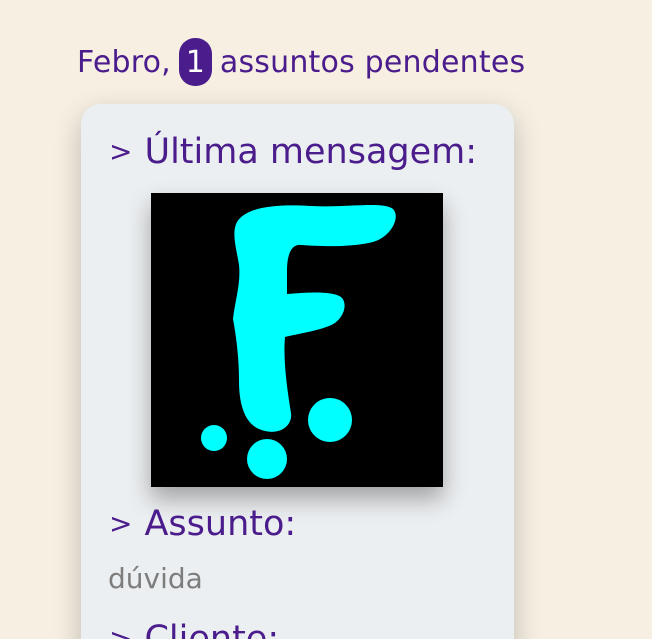 The width and height of the screenshot is (652, 639). What do you see at coordinates (220, 524) in the screenshot?
I see `subject-label: Assunto:` at bounding box center [220, 524].